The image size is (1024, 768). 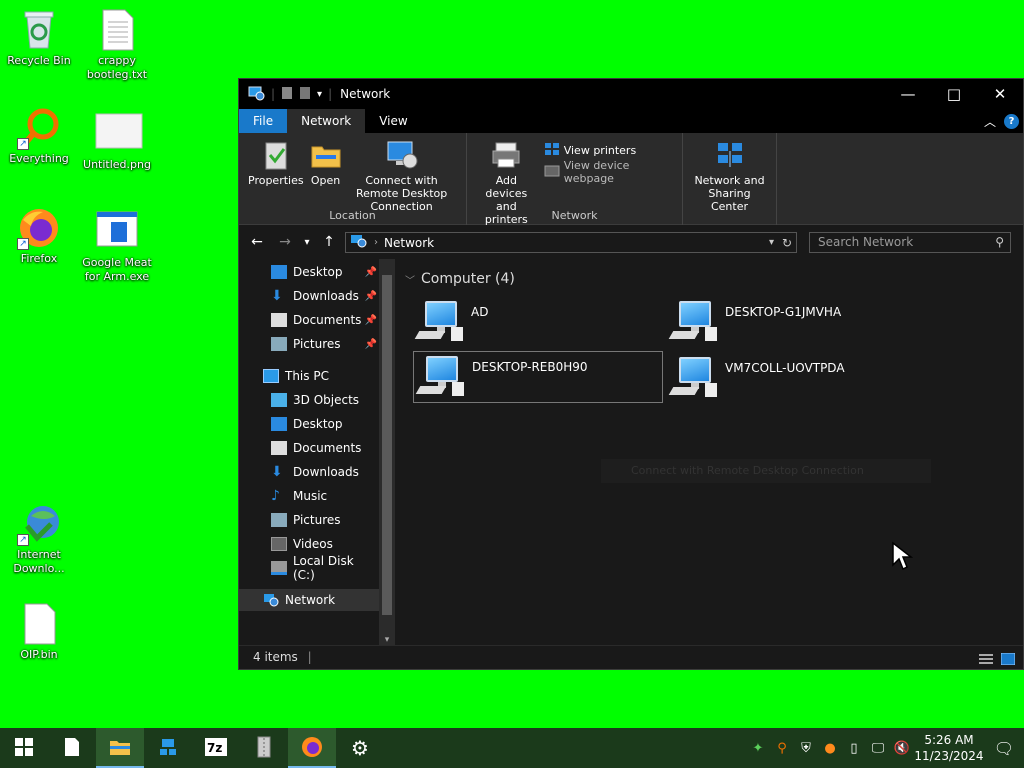 I want to click on nav-item-network: Network, so click(x=309, y=600).